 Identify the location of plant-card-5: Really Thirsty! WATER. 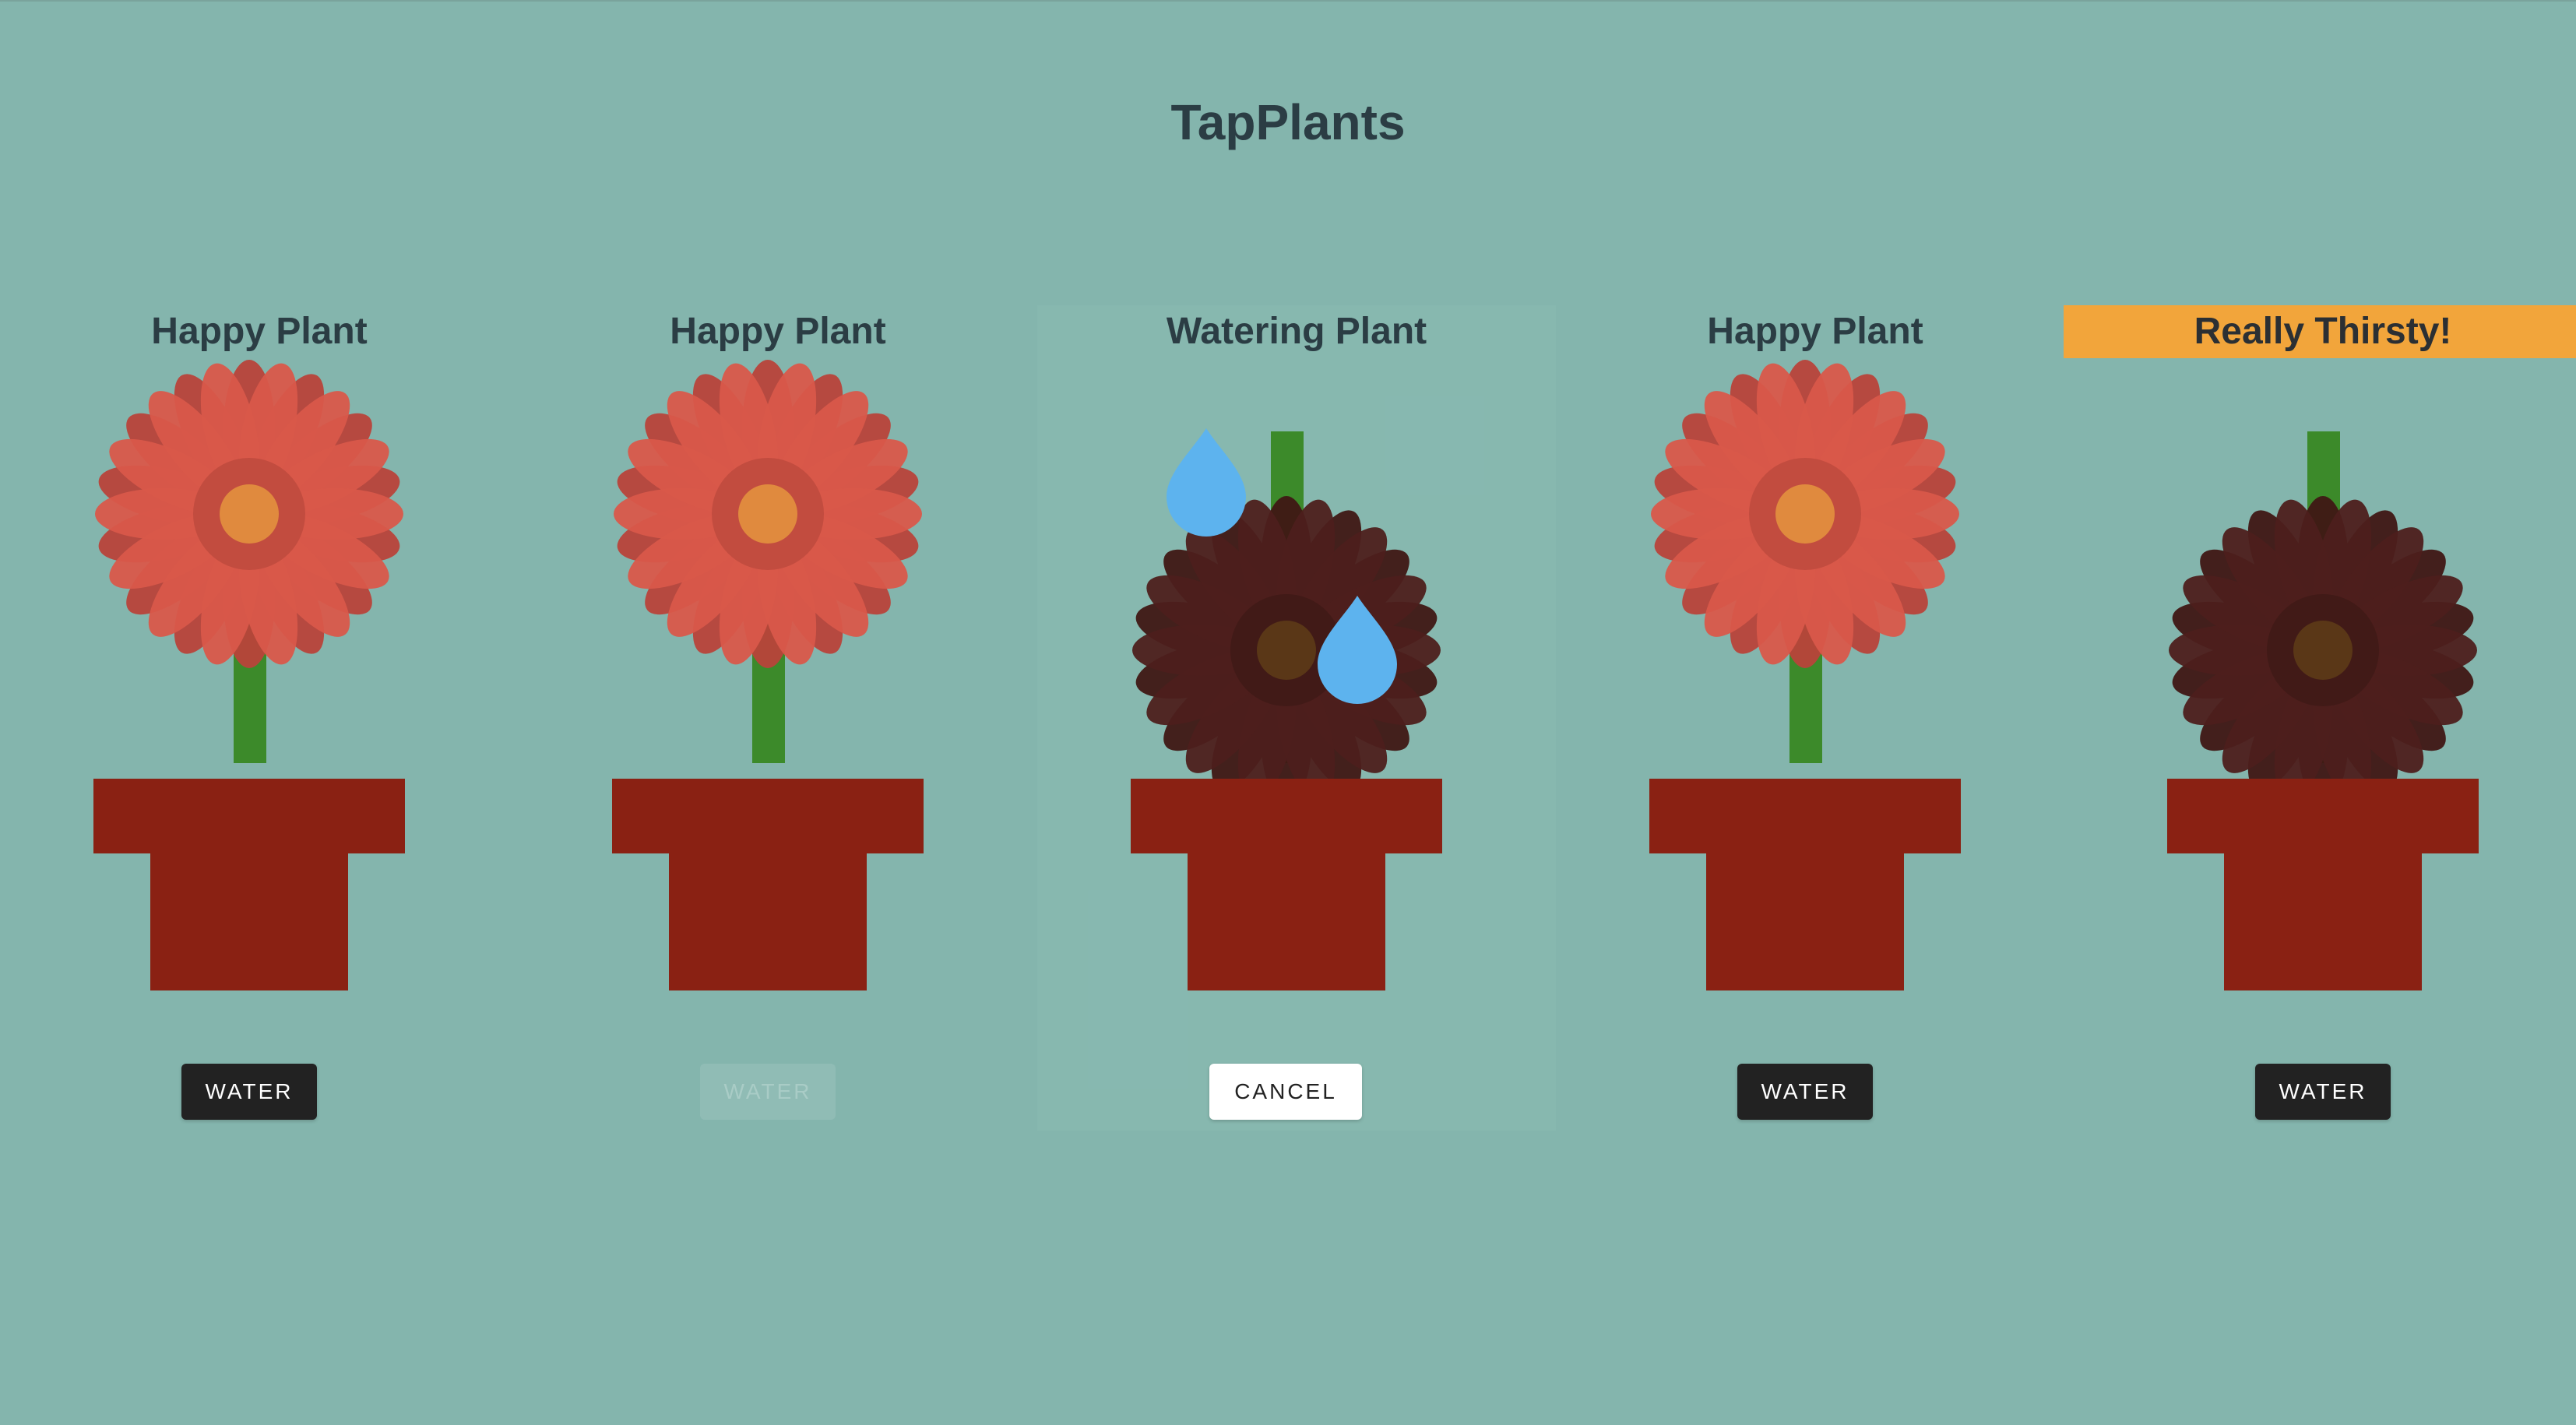
(2320, 718).